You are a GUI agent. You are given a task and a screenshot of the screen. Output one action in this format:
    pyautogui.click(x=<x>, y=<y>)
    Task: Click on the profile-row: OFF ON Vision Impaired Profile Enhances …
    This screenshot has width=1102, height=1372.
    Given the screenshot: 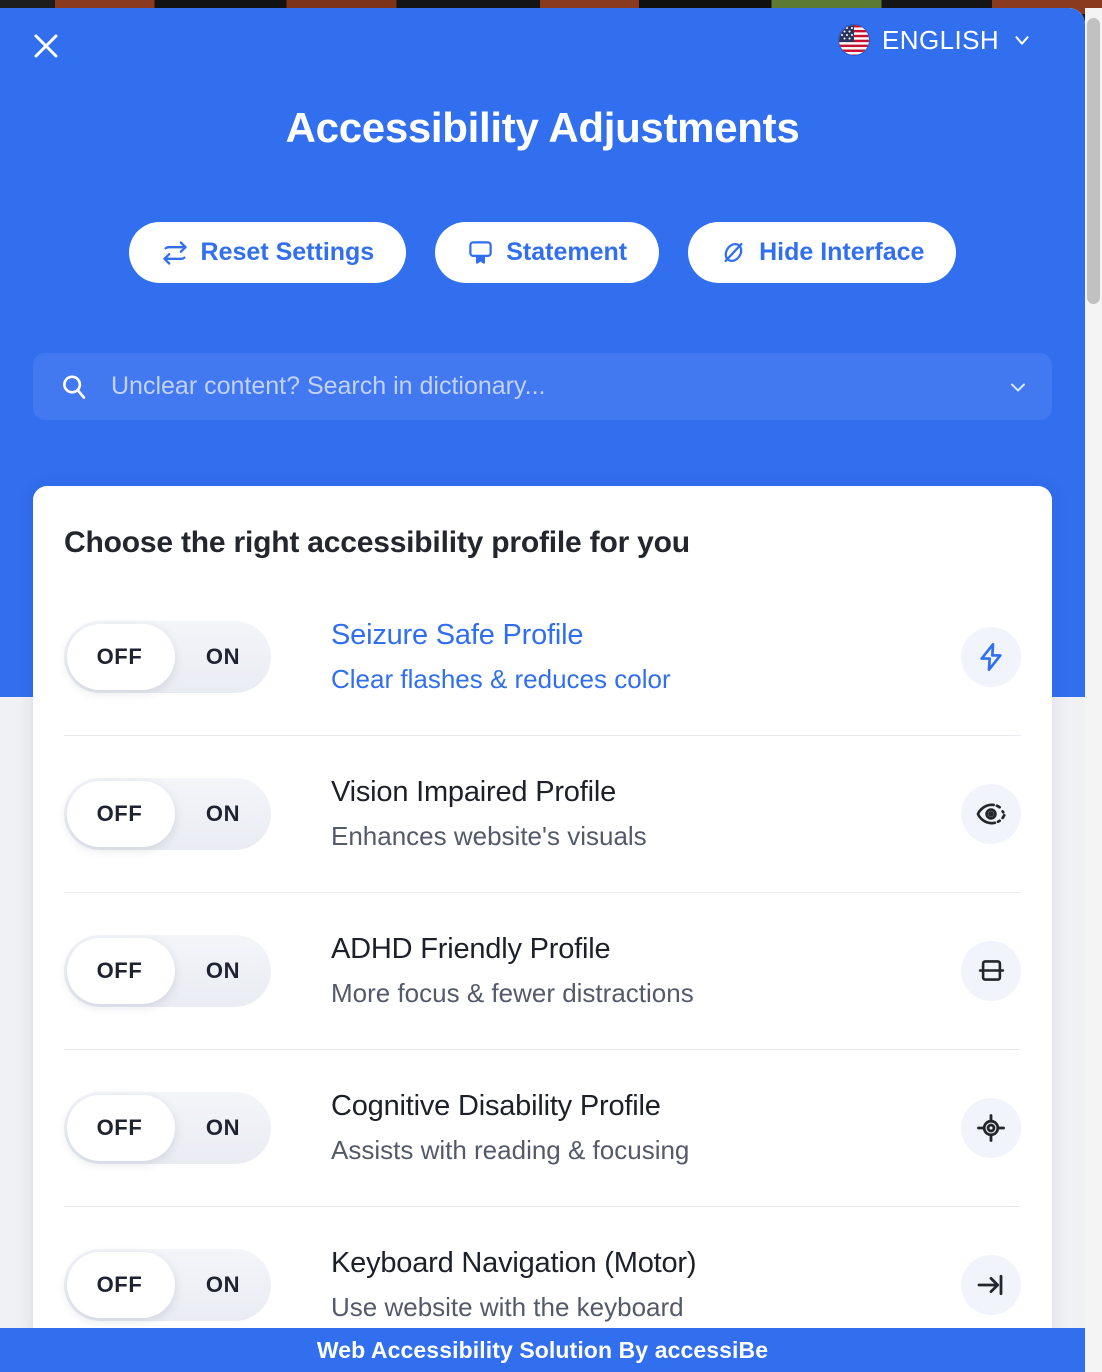 What is the action you would take?
    pyautogui.click(x=542, y=813)
    